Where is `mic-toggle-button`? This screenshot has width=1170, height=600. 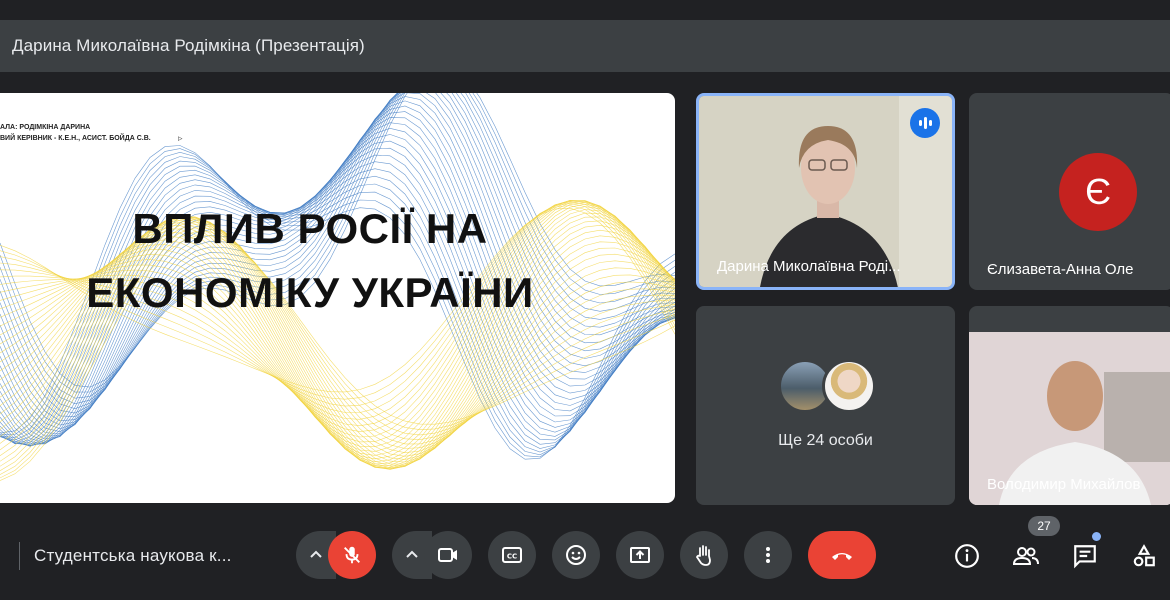
mic-toggle-button is located at coordinates (352, 555).